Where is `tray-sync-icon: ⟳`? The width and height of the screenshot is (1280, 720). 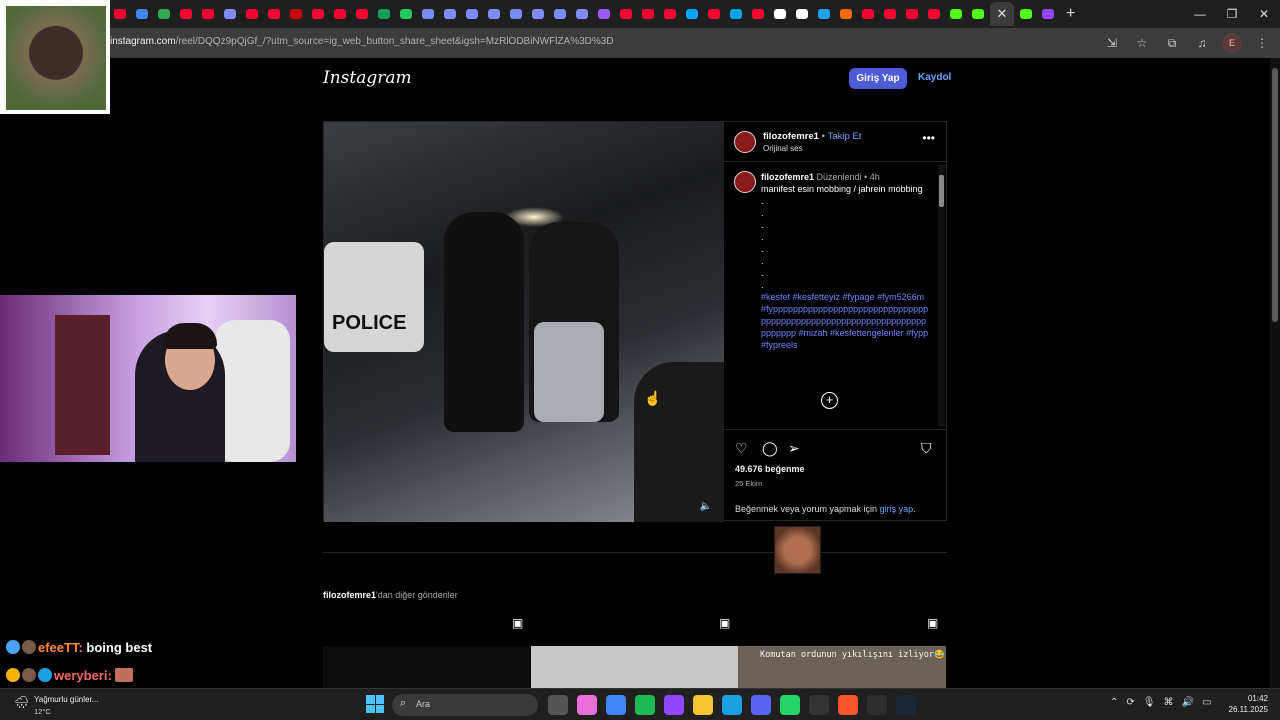 tray-sync-icon: ⟳ is located at coordinates (1130, 702).